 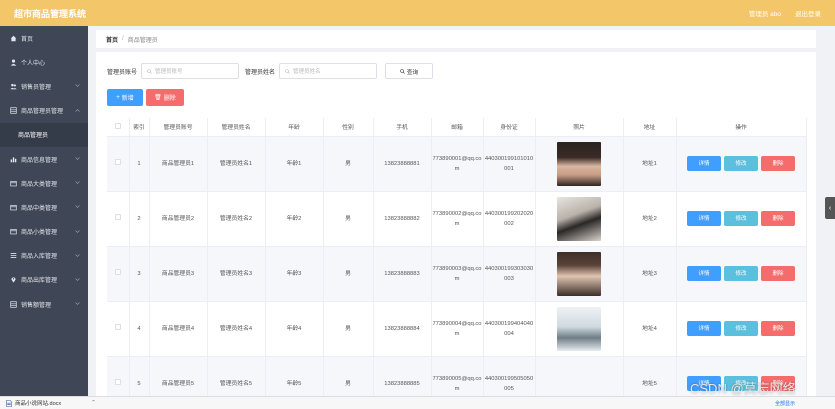 What do you see at coordinates (294, 219) in the screenshot?
I see `cell-age: 年龄2` at bounding box center [294, 219].